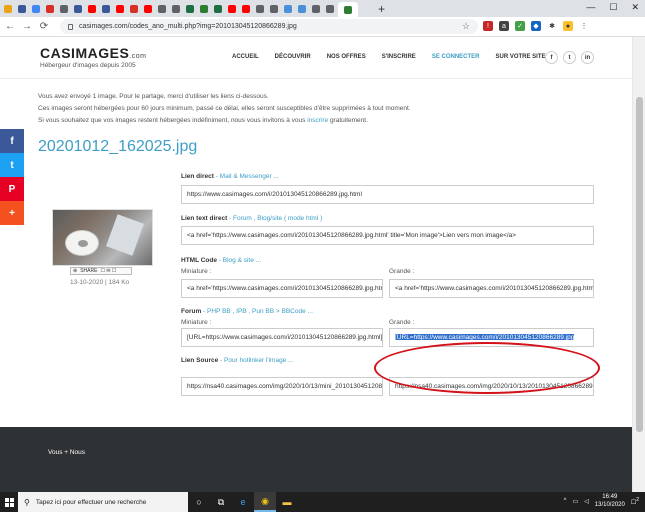  What do you see at coordinates (12, 141) in the screenshot?
I see `facebook-share-icon: f` at bounding box center [12, 141].